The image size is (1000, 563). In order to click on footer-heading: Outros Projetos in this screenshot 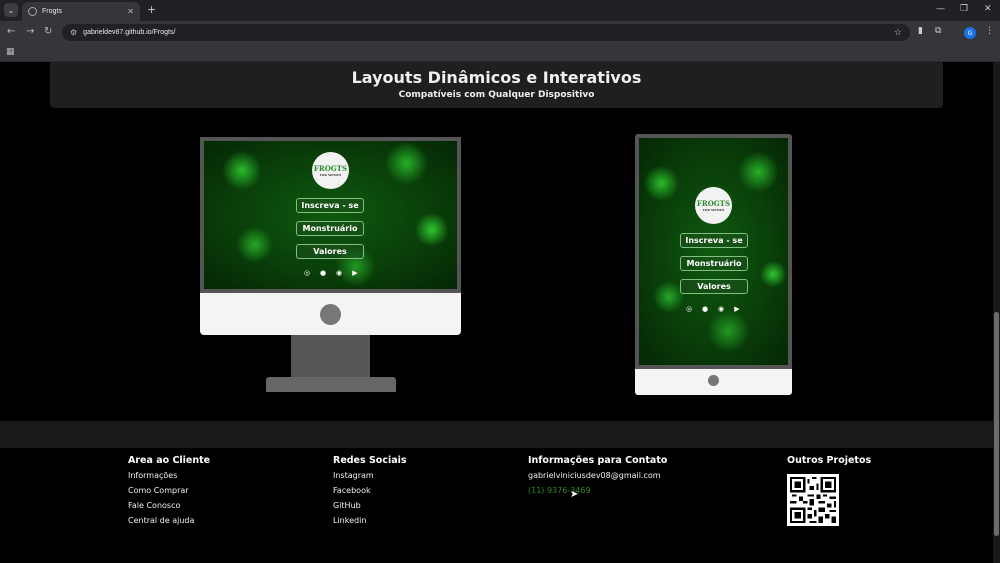, I will do `click(829, 460)`.